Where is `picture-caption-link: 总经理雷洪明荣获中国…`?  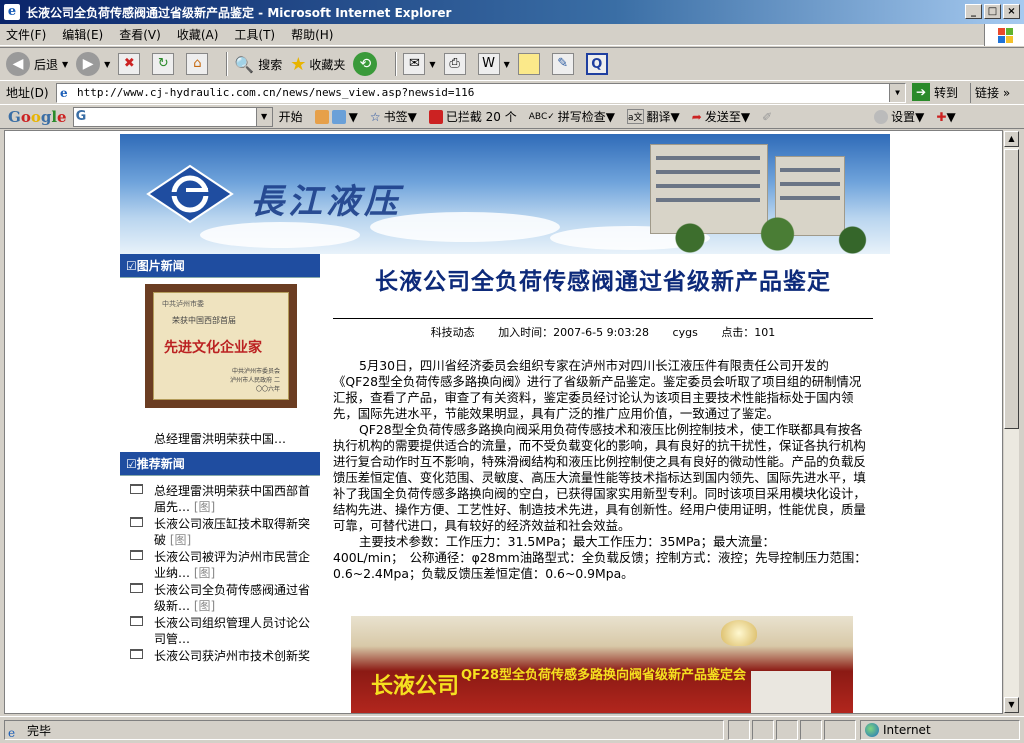 picture-caption-link: 总经理雷洪明荣获中国… is located at coordinates (220, 438).